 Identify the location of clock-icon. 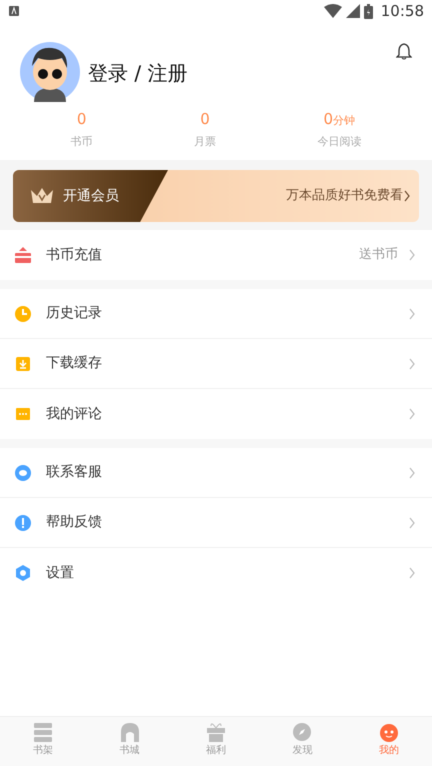
(23, 313).